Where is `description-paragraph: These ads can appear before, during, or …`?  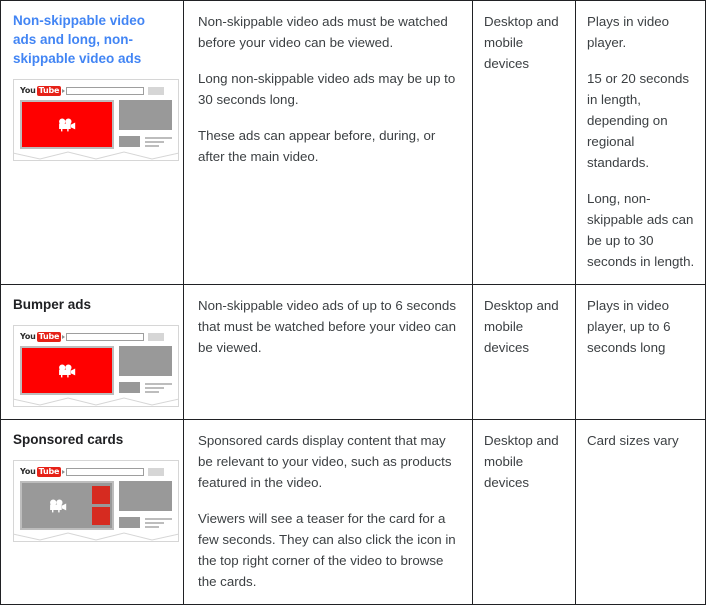
description-paragraph: These ads can appear before, during, or … is located at coordinates (317, 146).